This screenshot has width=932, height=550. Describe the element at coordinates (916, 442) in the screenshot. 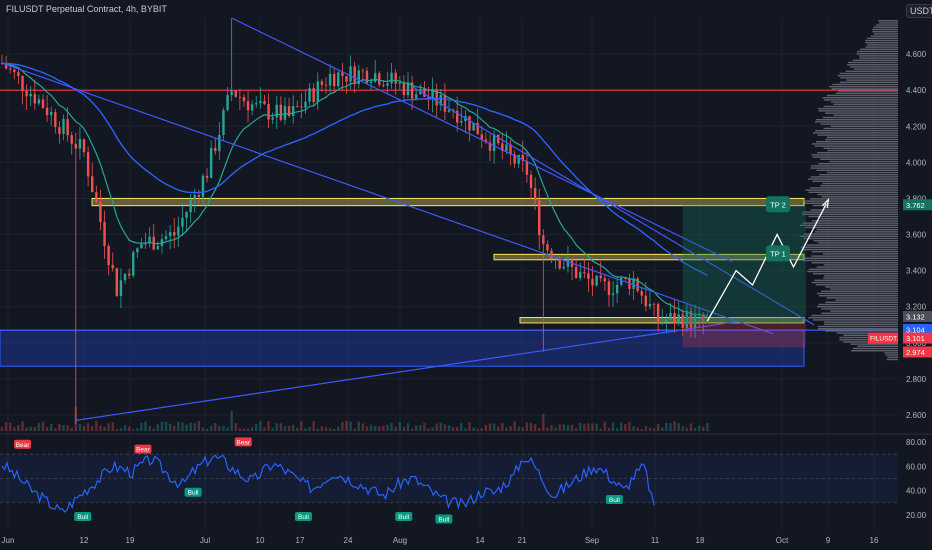

I see `rsi-tick-label: 80.00` at that location.